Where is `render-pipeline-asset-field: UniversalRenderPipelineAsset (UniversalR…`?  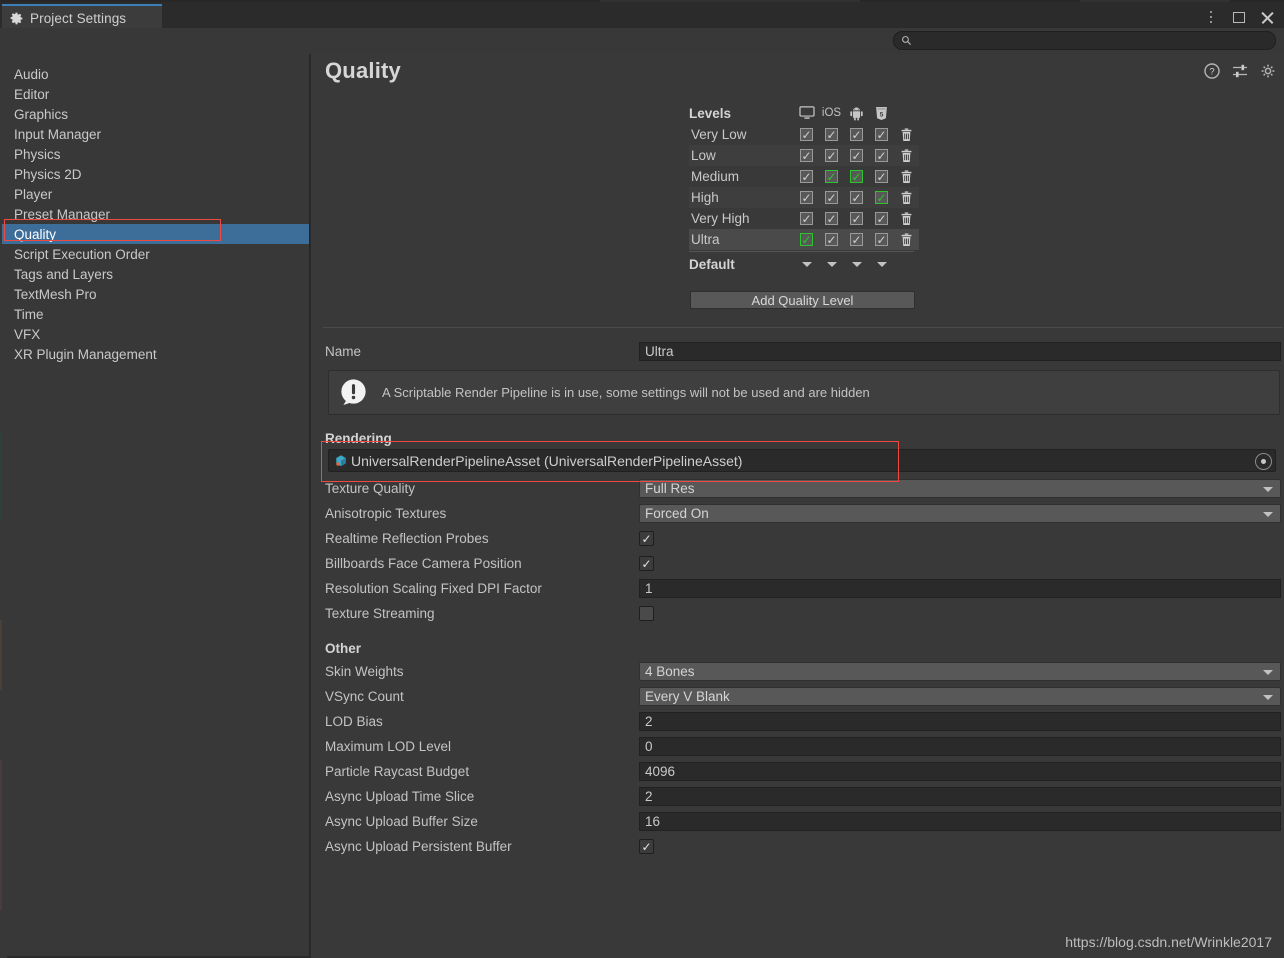
render-pipeline-asset-field: UniversalRenderPipelineAsset (UniversalR… is located at coordinates (802, 460).